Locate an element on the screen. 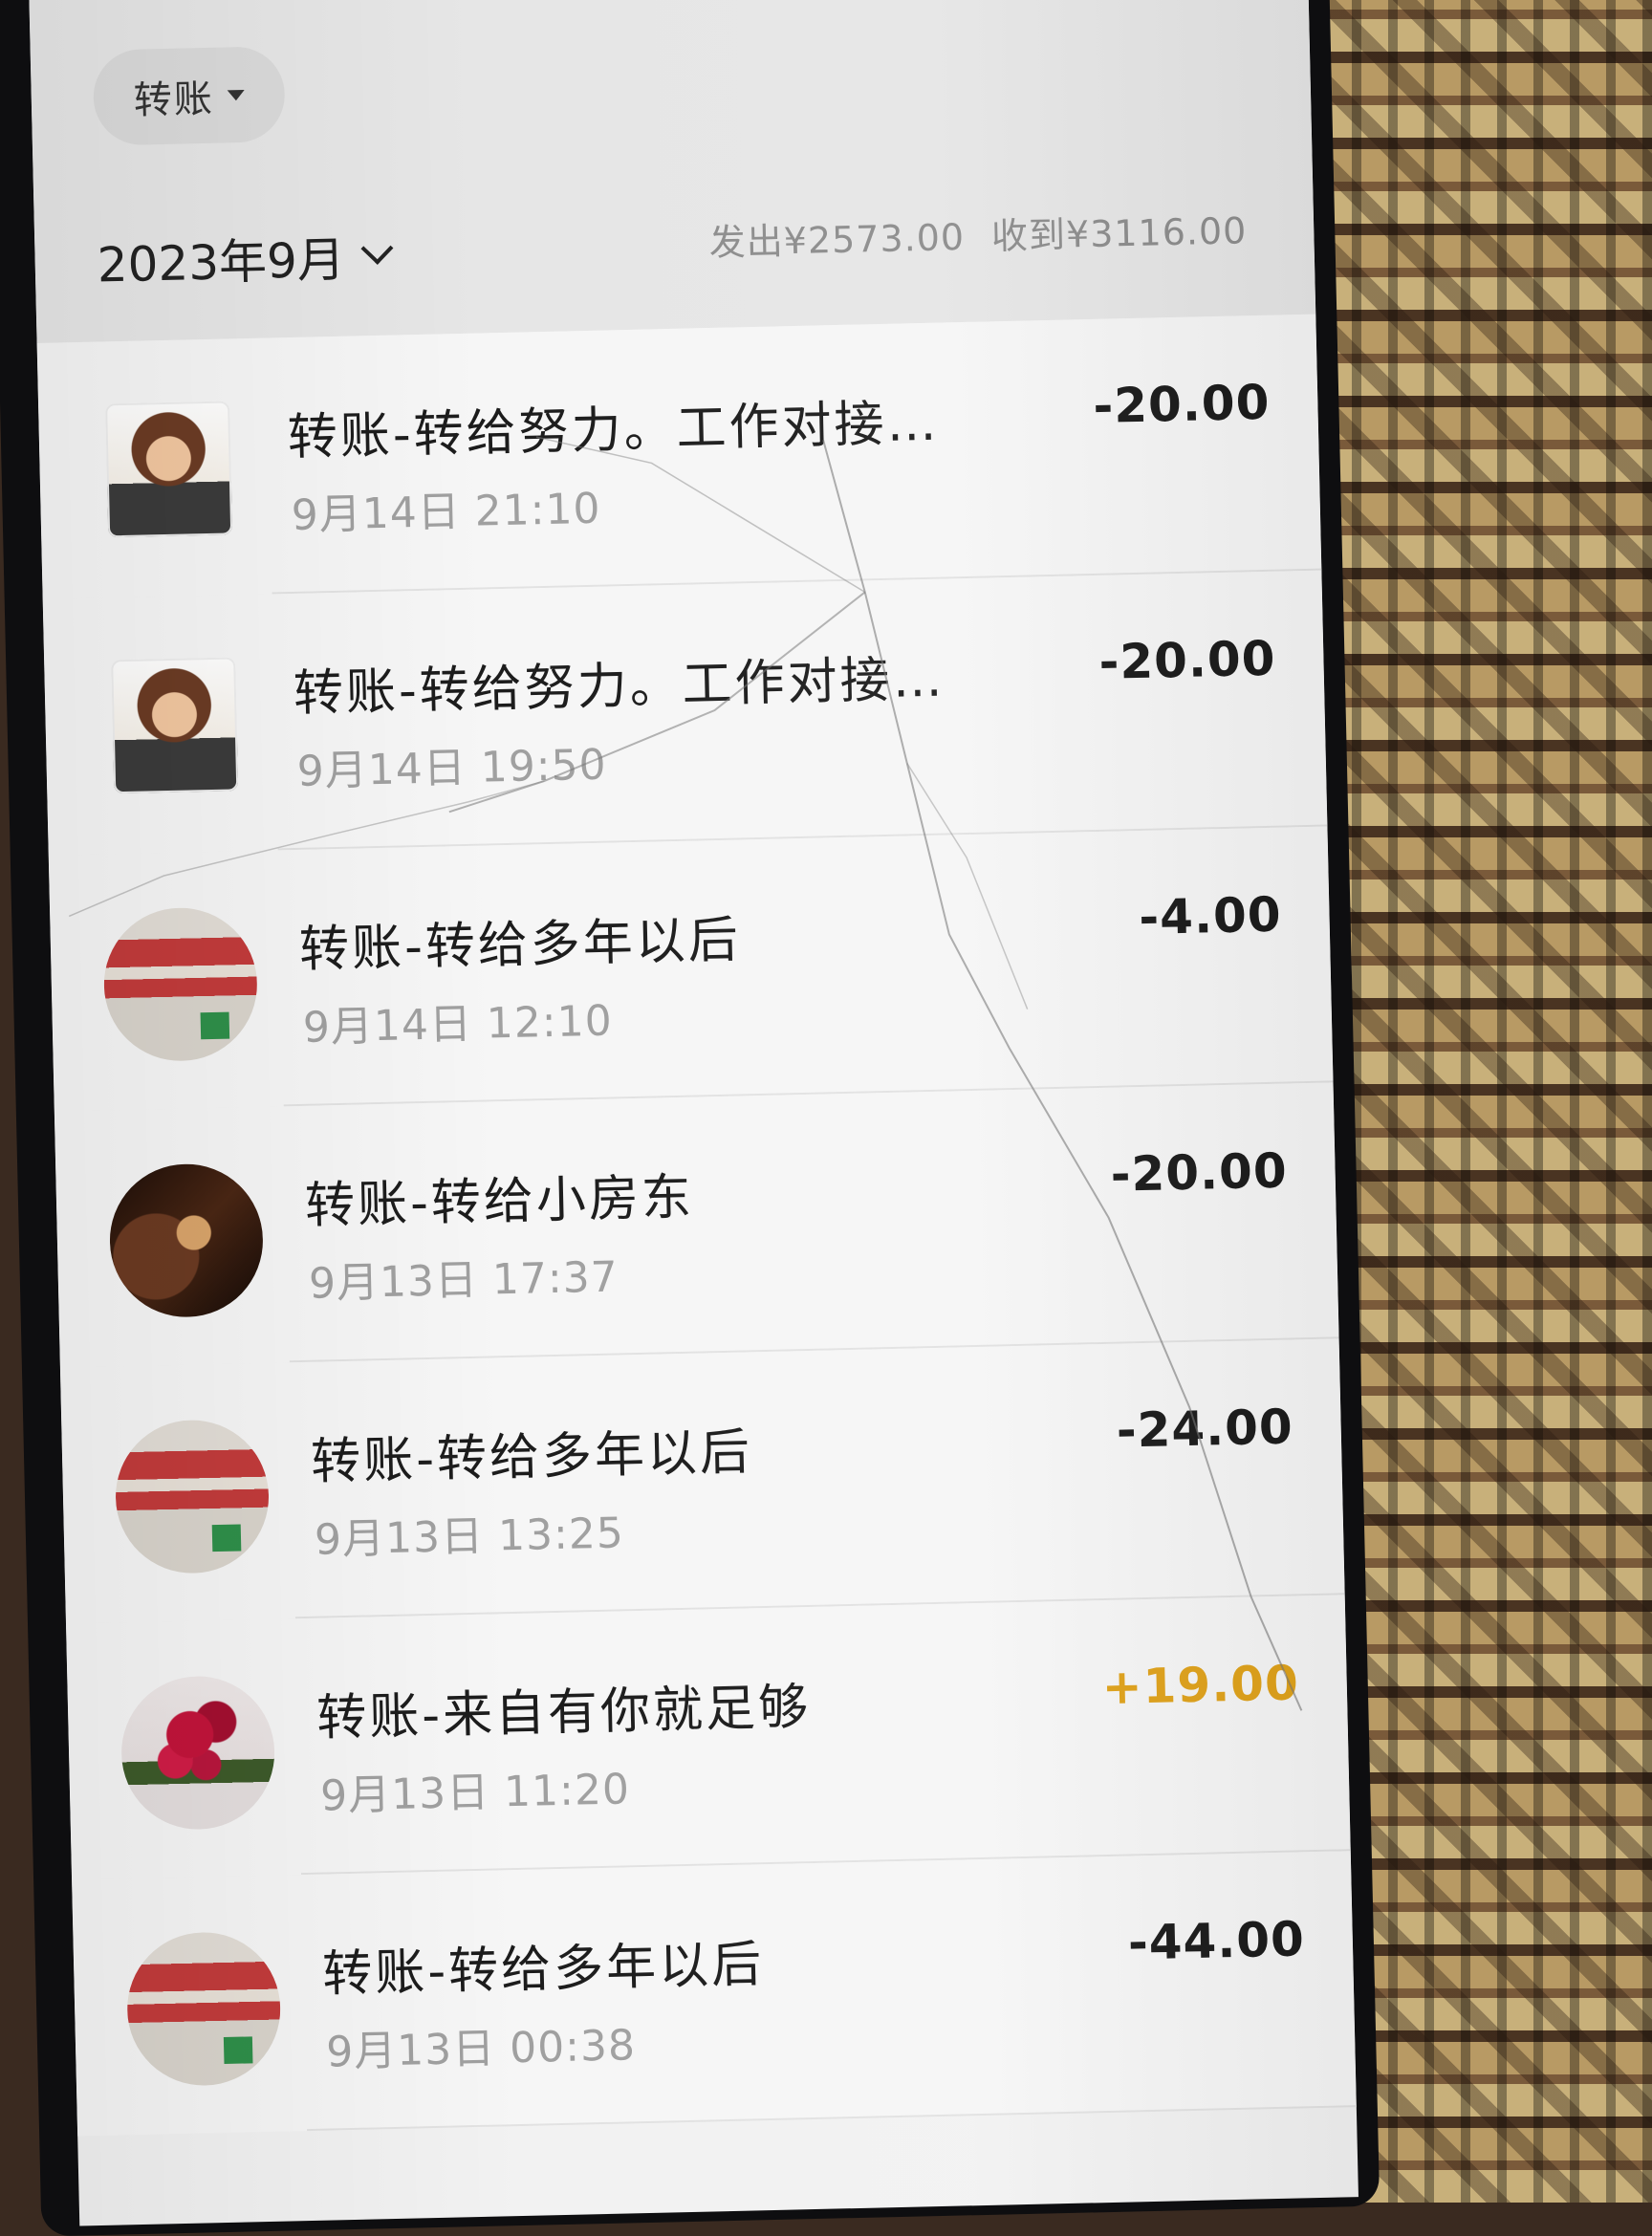 This screenshot has height=2236, width=1652. transaction-time: 9月14日 21:10 is located at coordinates (446, 512).